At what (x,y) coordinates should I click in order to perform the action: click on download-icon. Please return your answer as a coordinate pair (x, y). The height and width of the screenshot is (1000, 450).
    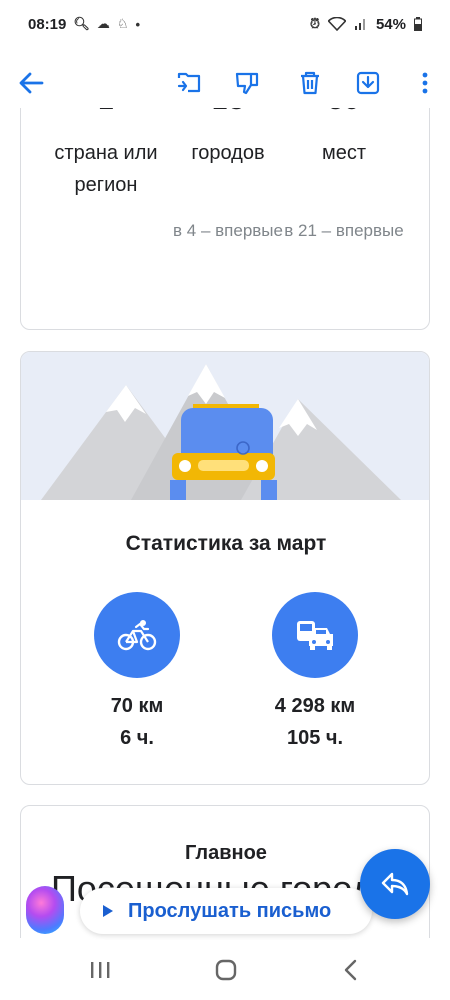
    Looking at the image, I should click on (368, 83).